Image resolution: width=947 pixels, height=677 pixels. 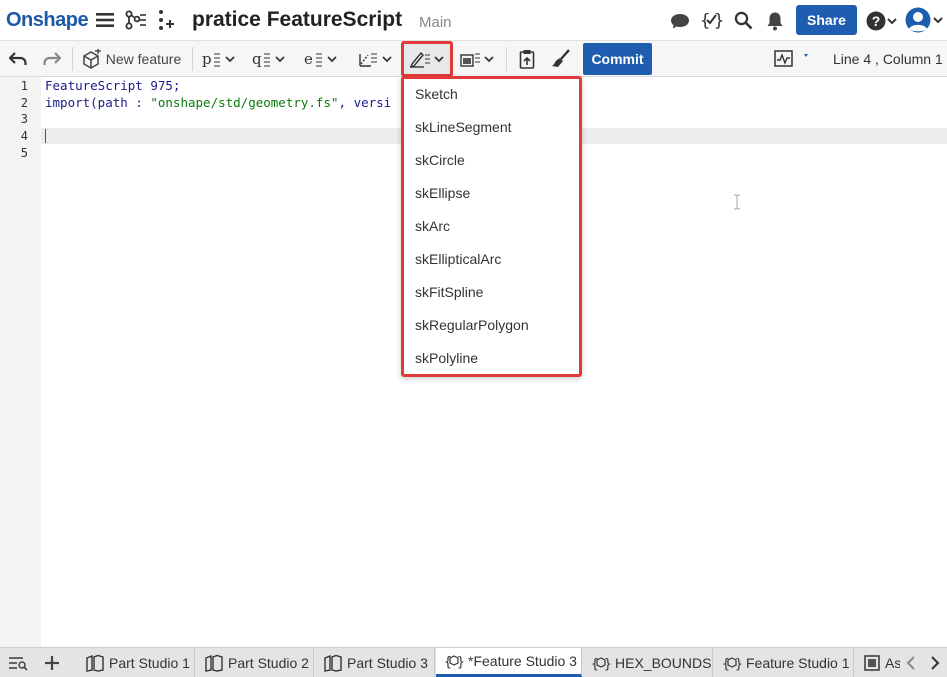 I want to click on monitor-chart-icon, so click(x=791, y=58).